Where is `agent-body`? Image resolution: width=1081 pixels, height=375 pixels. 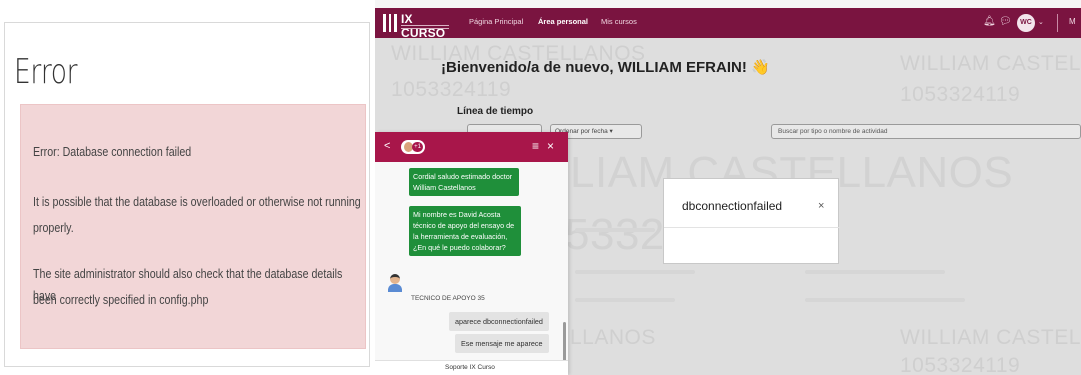
agent-body is located at coordinates (395, 288).